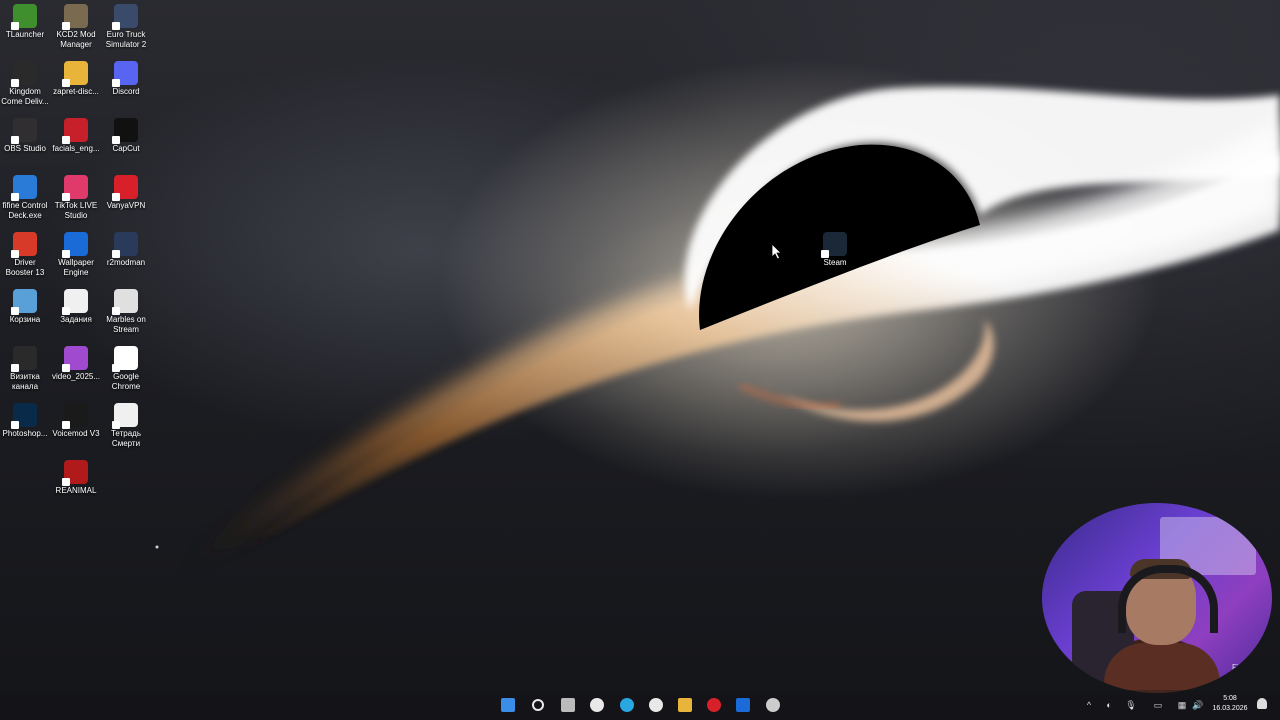  I want to click on desktop-icon-label: Discord, so click(126, 91).